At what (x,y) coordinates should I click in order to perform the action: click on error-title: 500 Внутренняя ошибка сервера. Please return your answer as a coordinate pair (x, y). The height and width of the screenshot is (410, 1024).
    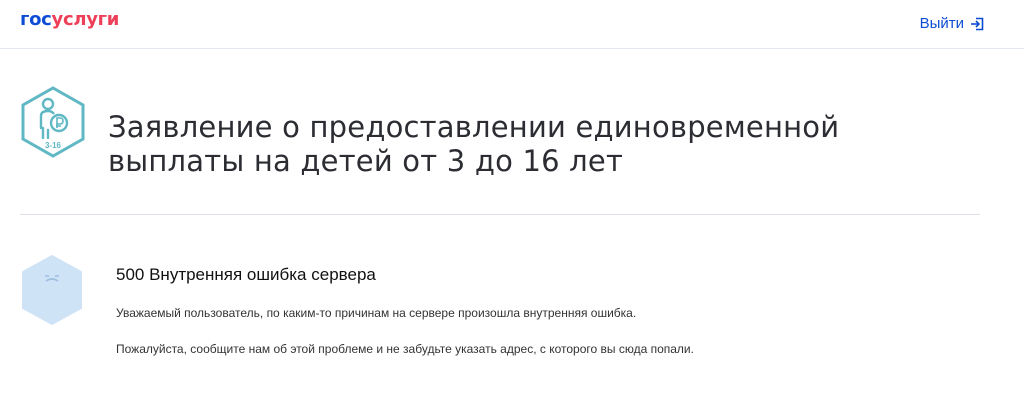
    Looking at the image, I should click on (246, 274).